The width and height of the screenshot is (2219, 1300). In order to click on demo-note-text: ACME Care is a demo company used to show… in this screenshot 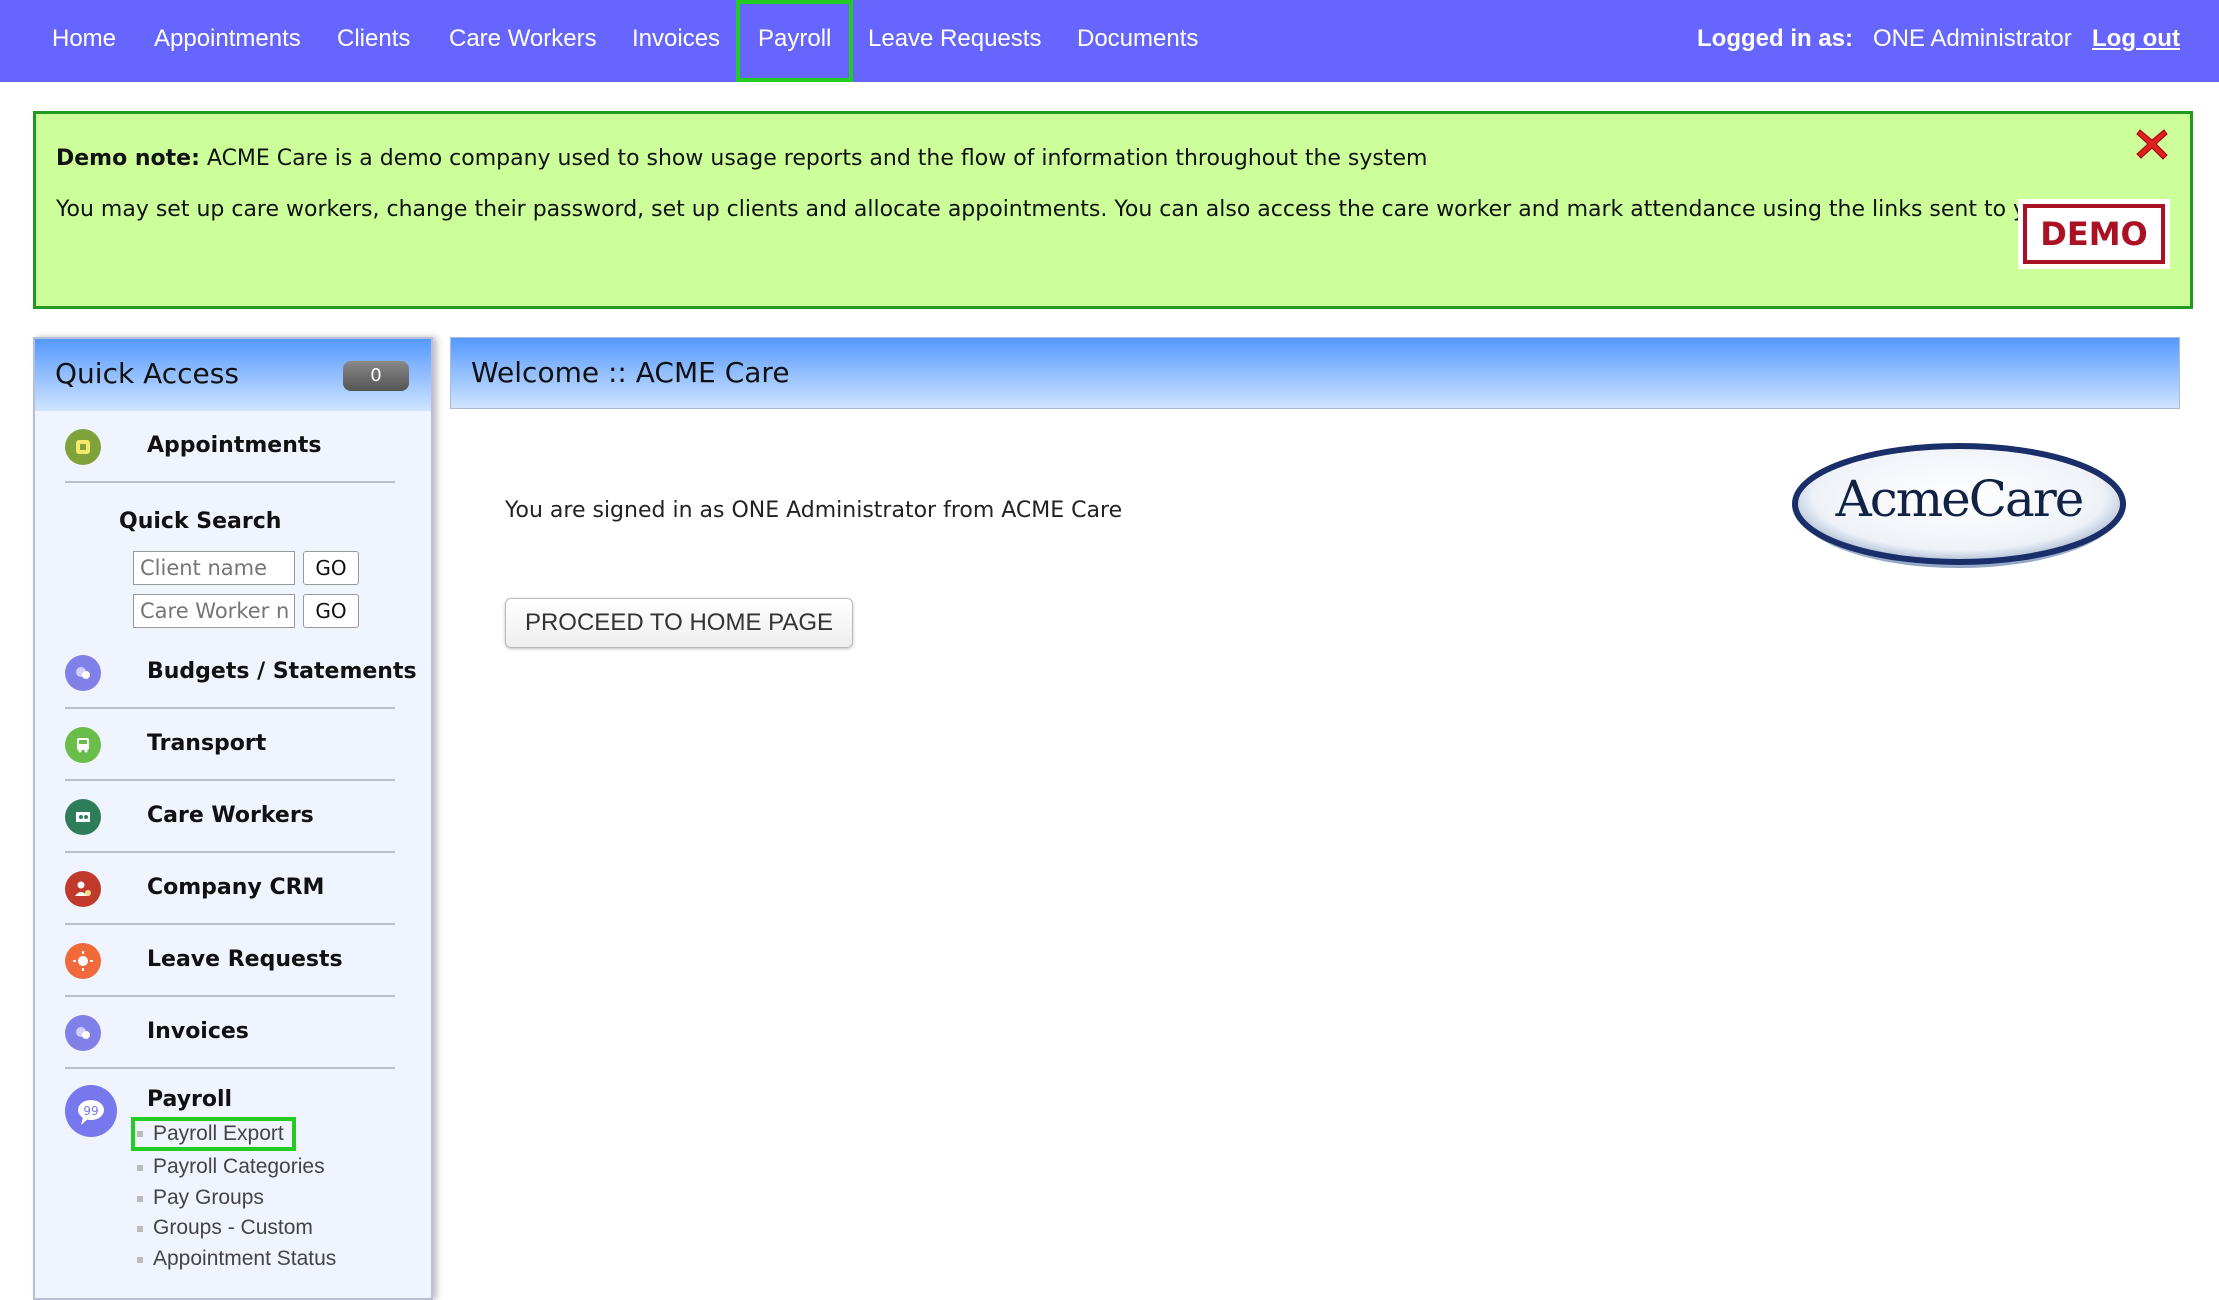, I will do `click(817, 158)`.